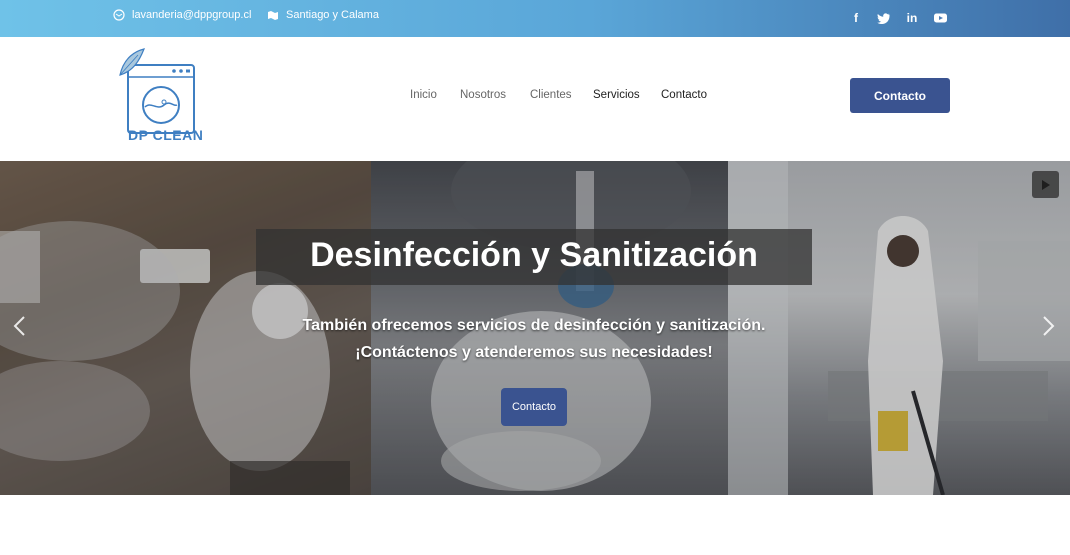  What do you see at coordinates (534, 407) in the screenshot?
I see `hero-contact-button: Contacto` at bounding box center [534, 407].